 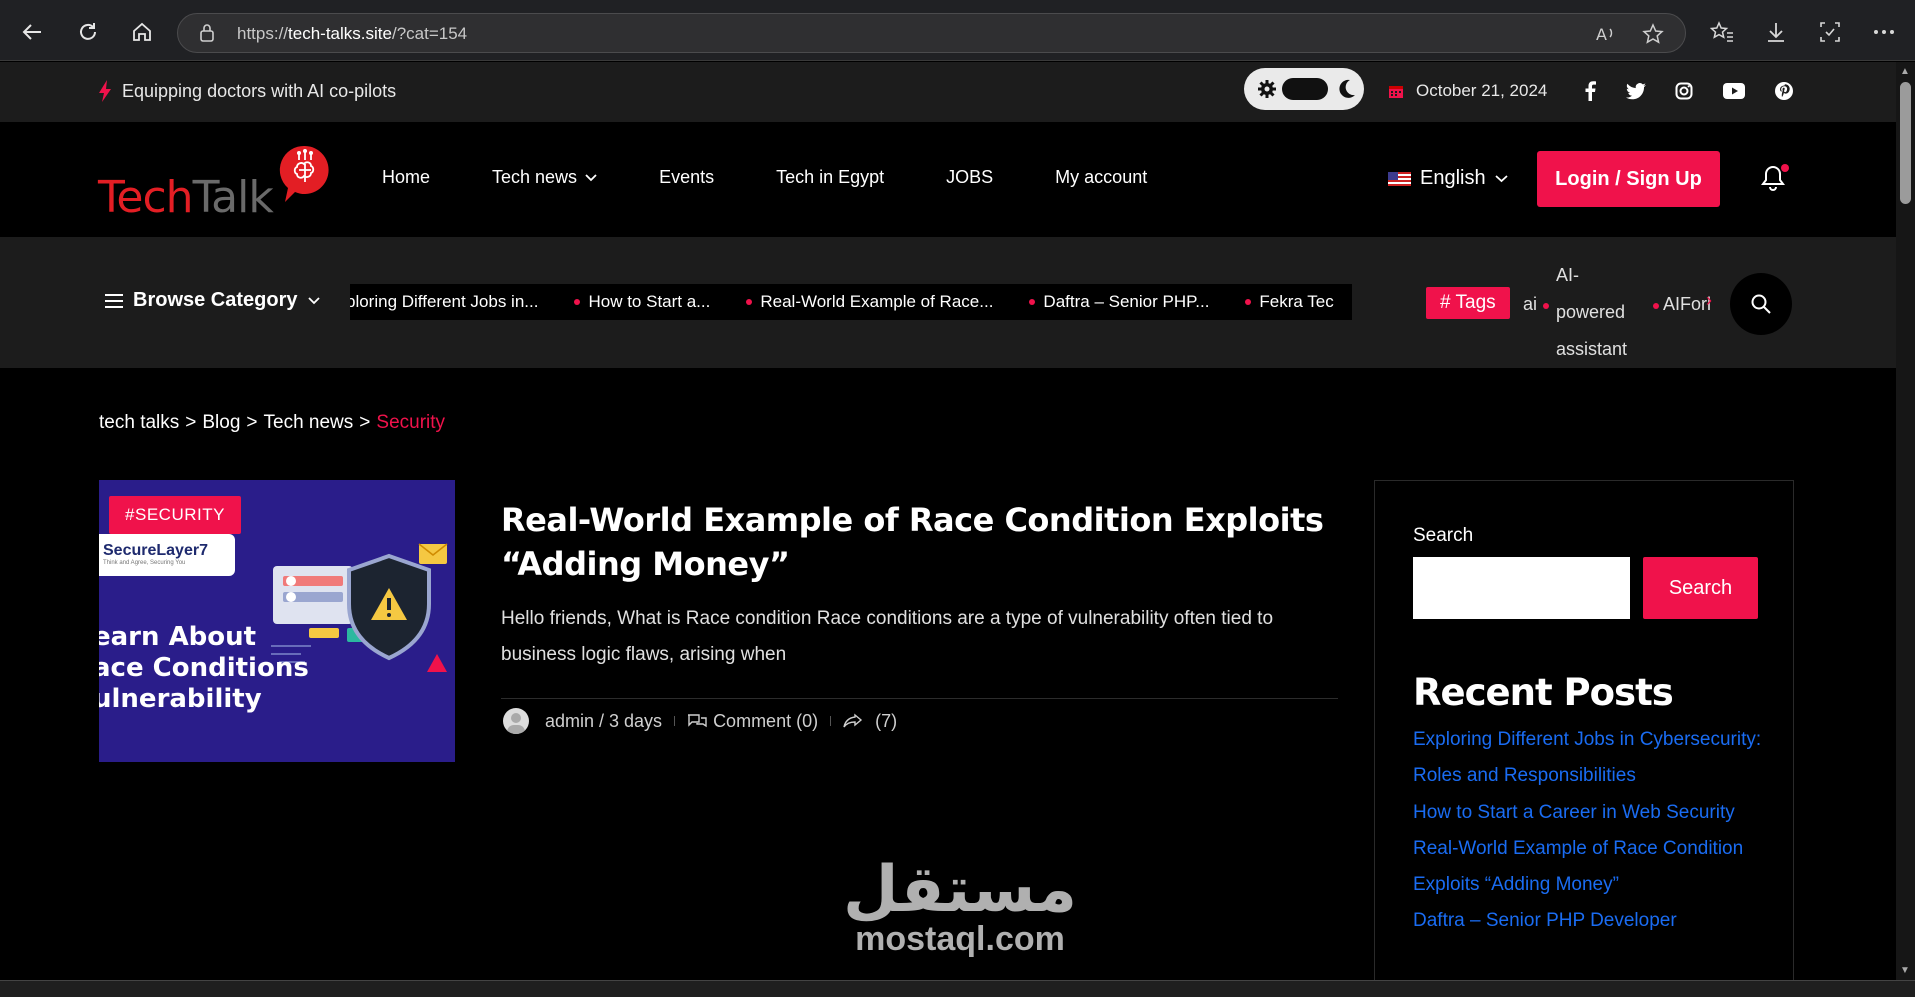 What do you see at coordinates (603, 721) in the screenshot?
I see `post-author-date: admin / 3 days` at bounding box center [603, 721].